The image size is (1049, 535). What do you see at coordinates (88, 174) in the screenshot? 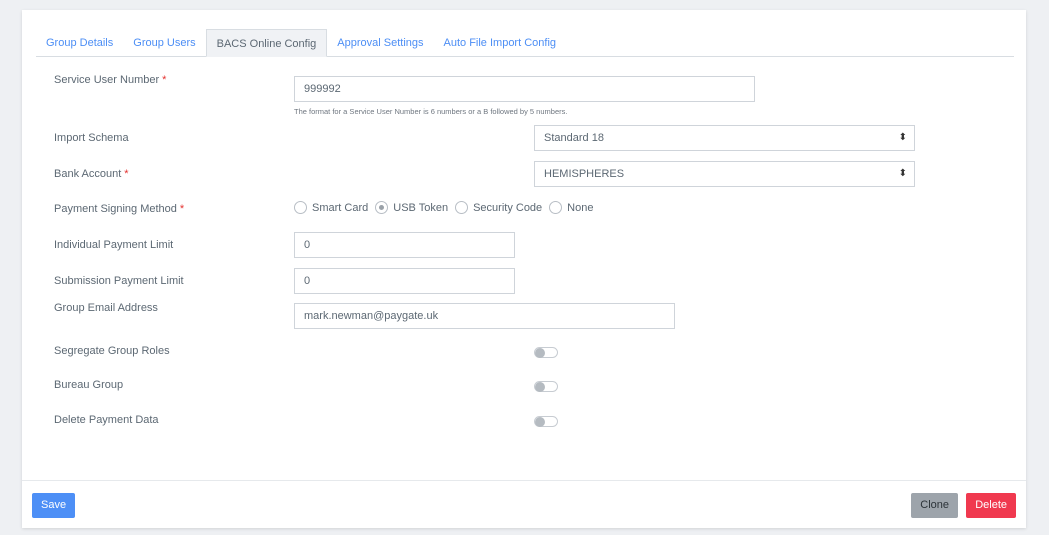
I see `label-text: Bank Account` at bounding box center [88, 174].